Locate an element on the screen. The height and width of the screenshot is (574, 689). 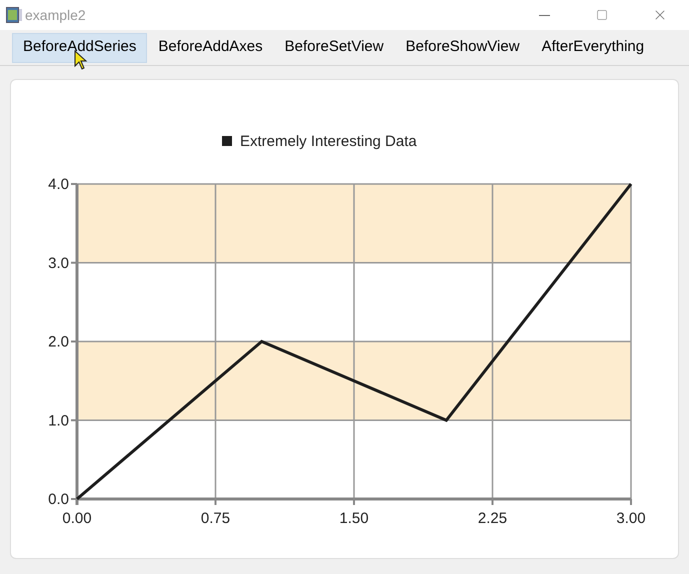
y-tick-label: 0.0 is located at coordinates (58, 499).